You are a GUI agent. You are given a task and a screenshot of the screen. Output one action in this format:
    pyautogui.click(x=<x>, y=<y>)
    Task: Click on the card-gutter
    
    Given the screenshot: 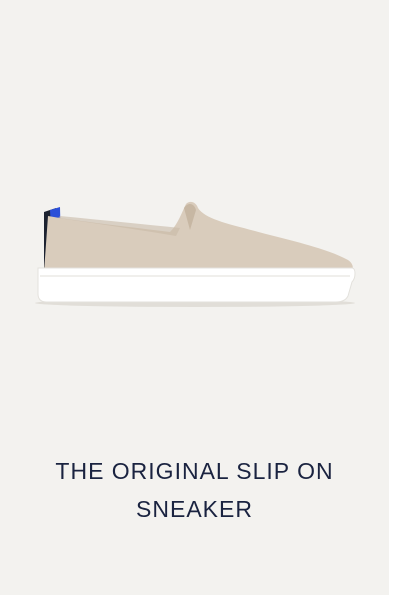 What is the action you would take?
    pyautogui.click(x=394, y=304)
    